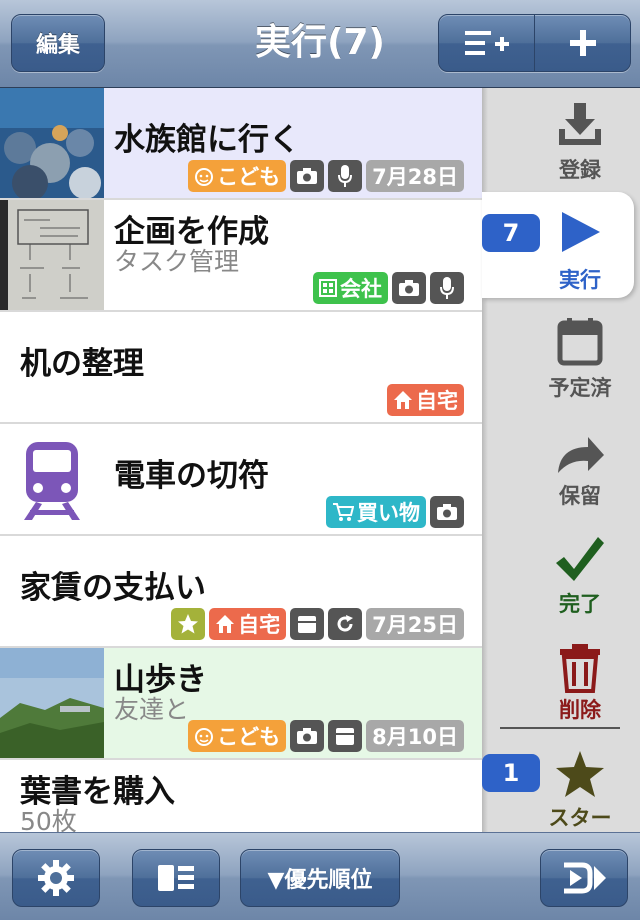  I want to click on sidebar-item-done: 完了, so click(561, 586).